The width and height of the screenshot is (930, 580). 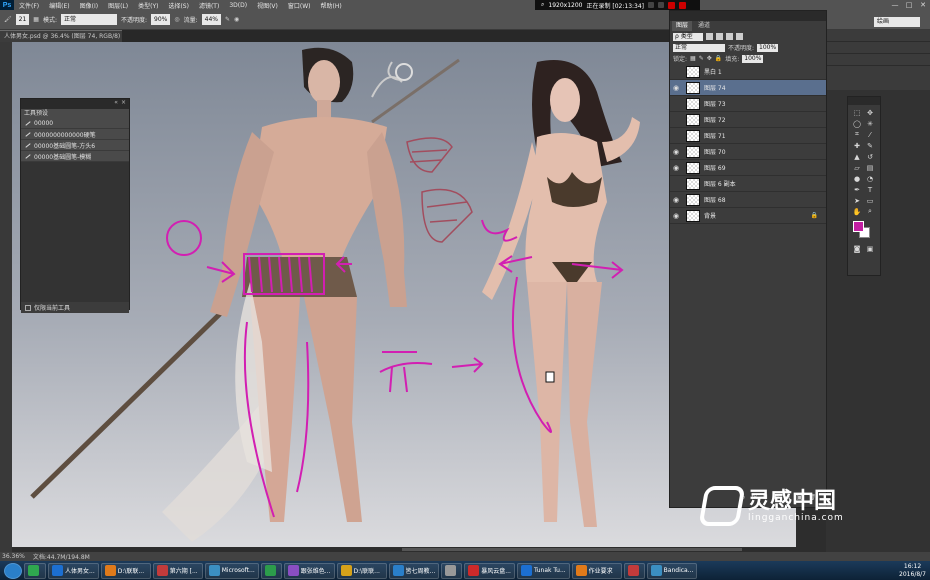 What do you see at coordinates (75, 113) in the screenshot?
I see `tool-presets-tab: 工具预设` at bounding box center [75, 113].